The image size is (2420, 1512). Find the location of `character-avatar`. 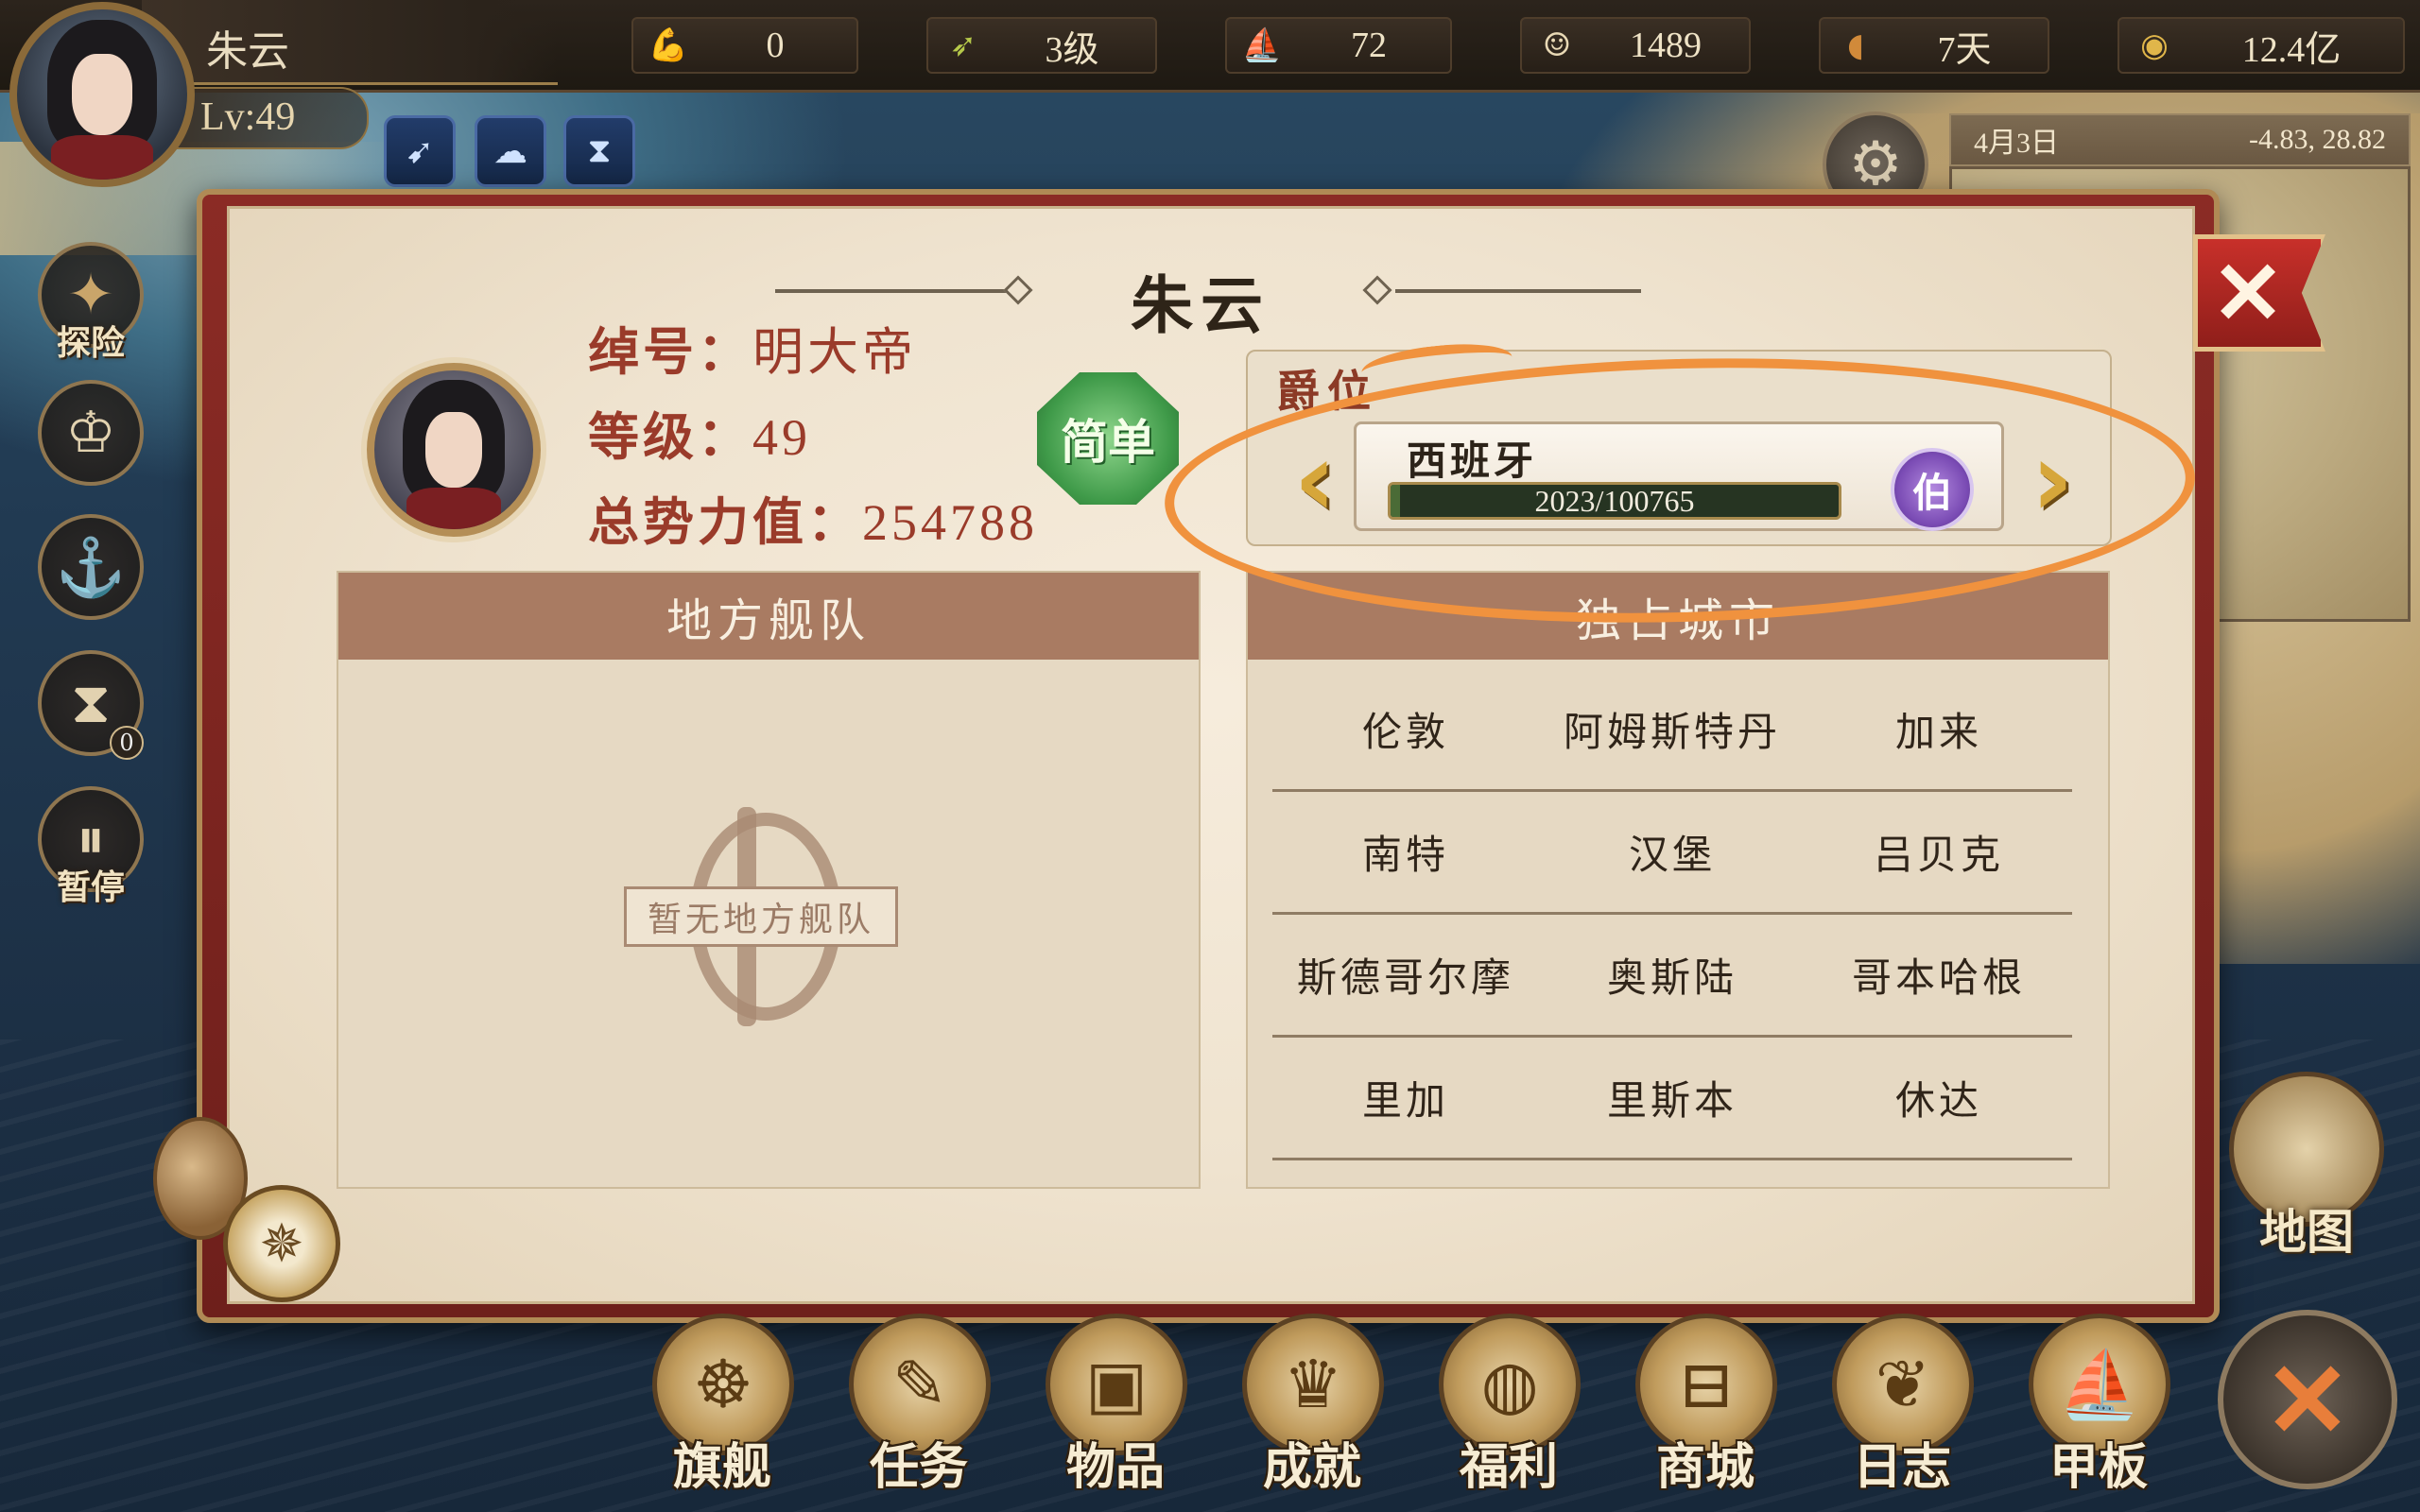

character-avatar is located at coordinates (454, 450).